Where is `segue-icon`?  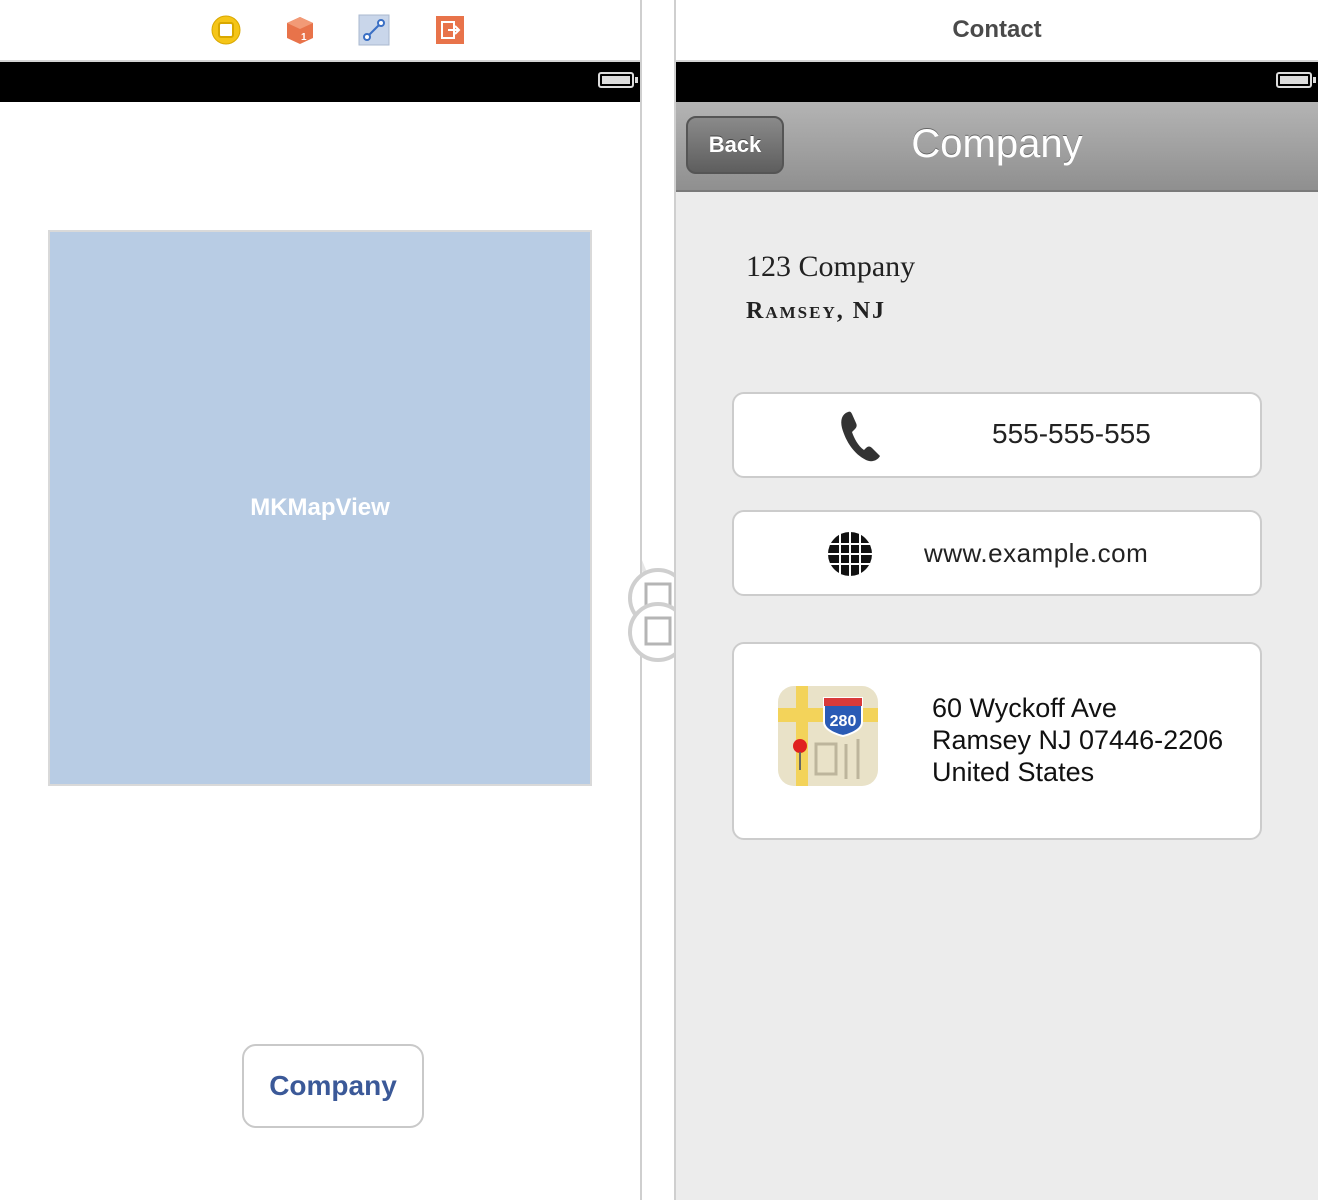 segue-icon is located at coordinates (374, 30).